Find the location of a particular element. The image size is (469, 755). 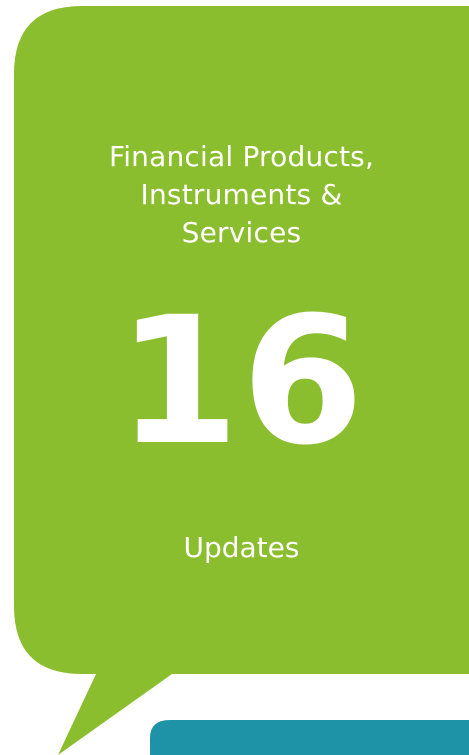

count-unit-label: Updates is located at coordinates (241, 547).